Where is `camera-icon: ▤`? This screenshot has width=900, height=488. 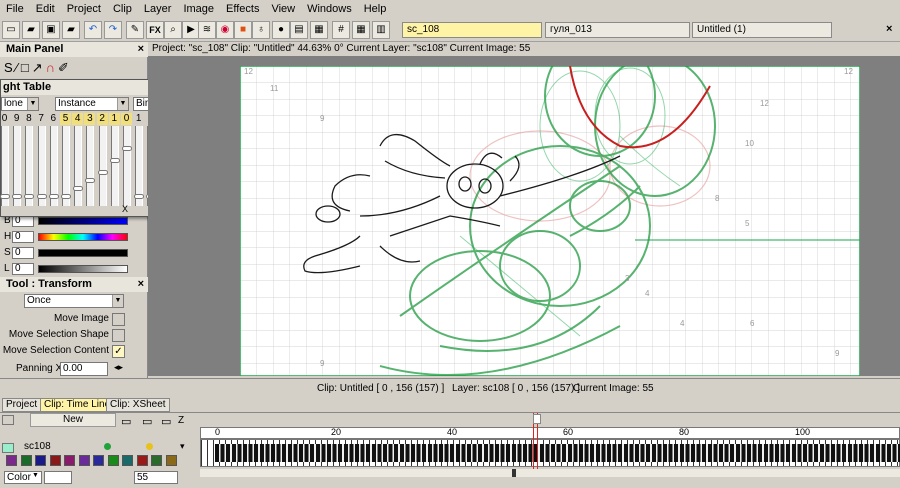 camera-icon: ▤ is located at coordinates (299, 30).